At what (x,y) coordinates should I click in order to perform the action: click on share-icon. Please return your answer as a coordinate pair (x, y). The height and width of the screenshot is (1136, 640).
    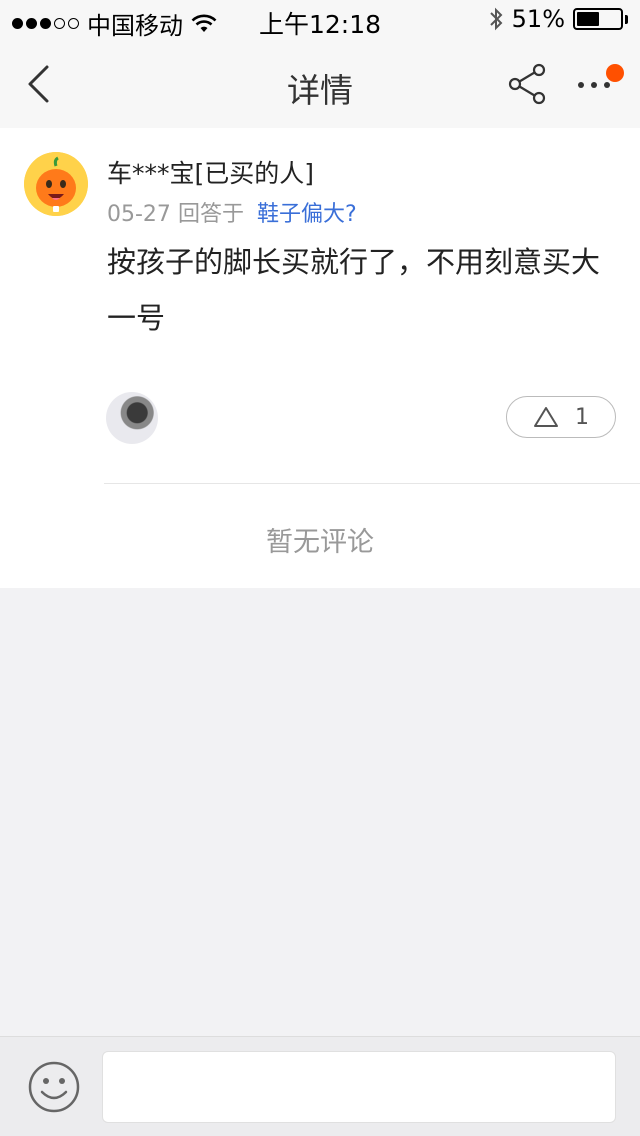
    Looking at the image, I should click on (528, 84).